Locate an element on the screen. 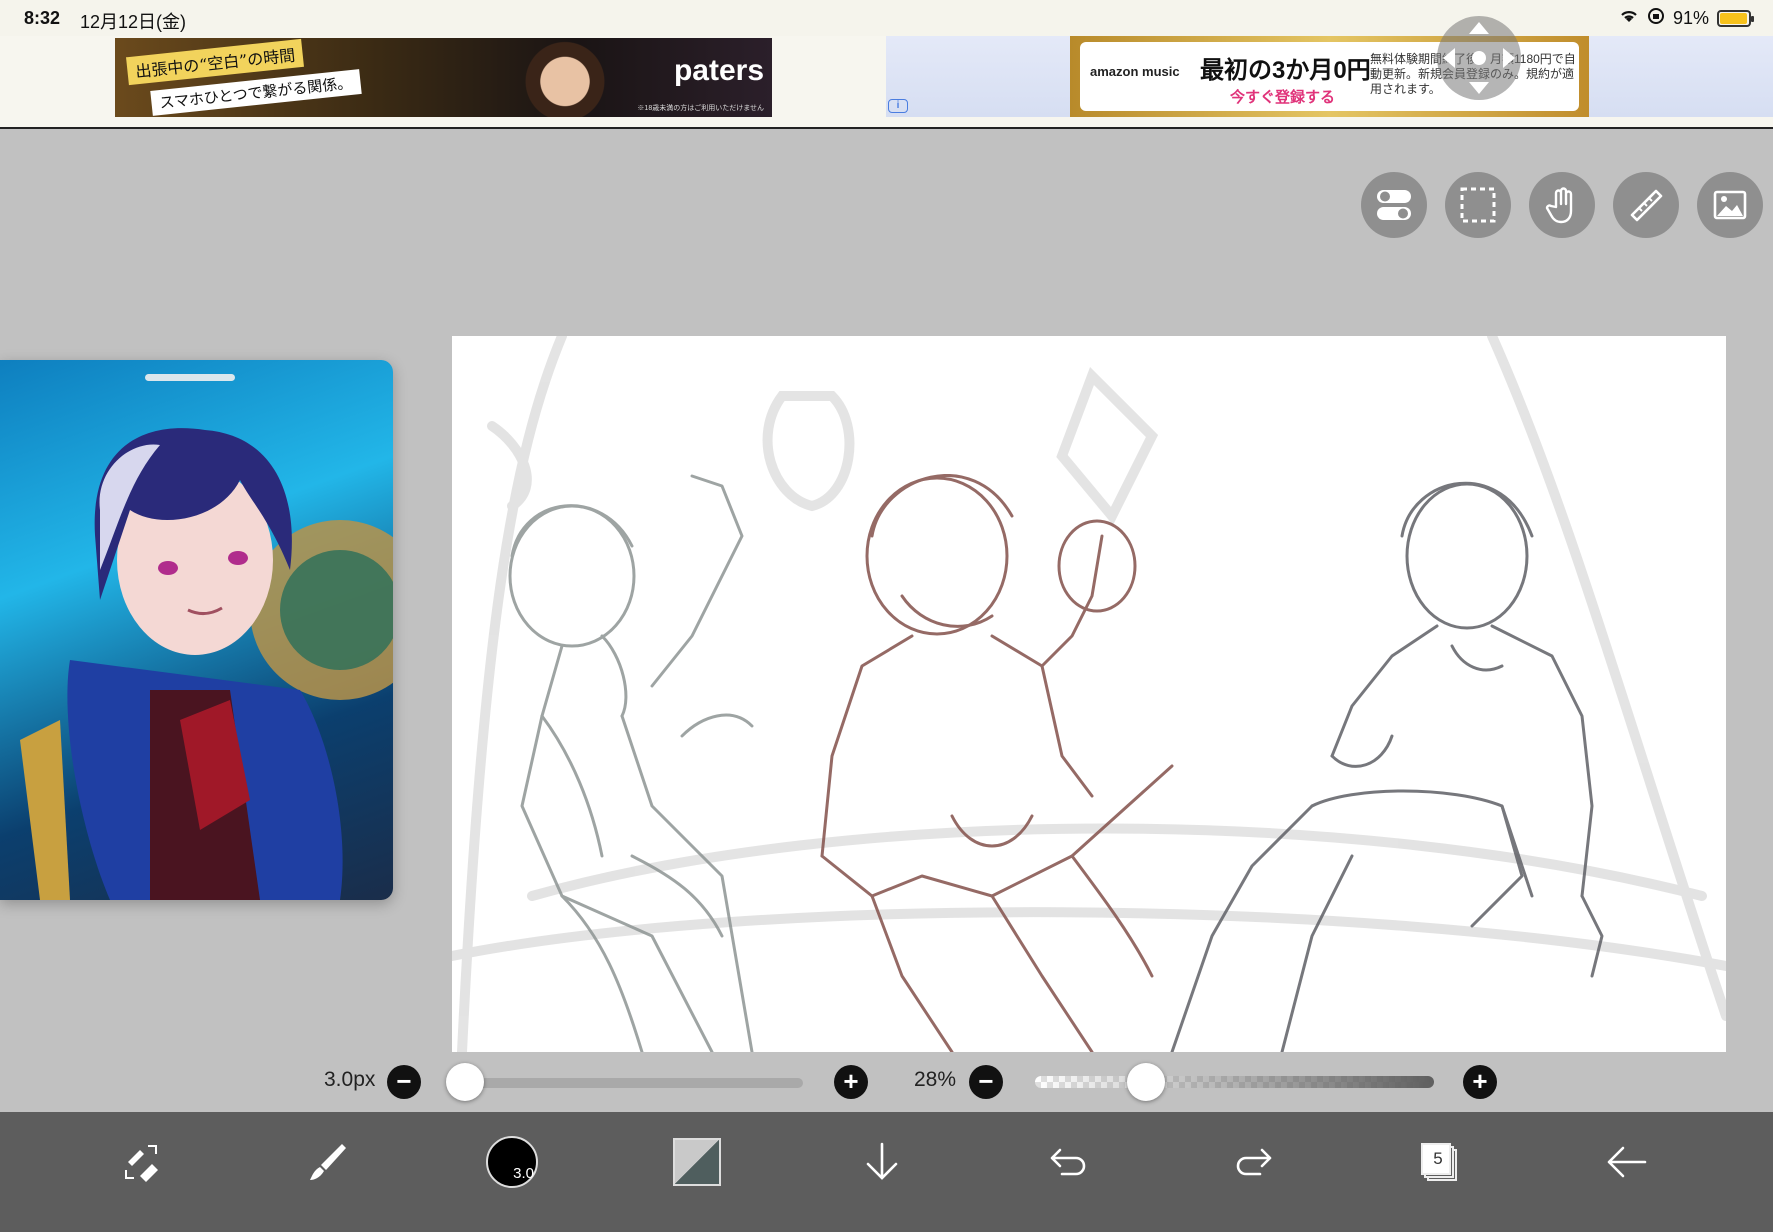 The height and width of the screenshot is (1232, 1773). color-swatch is located at coordinates (697, 1162).